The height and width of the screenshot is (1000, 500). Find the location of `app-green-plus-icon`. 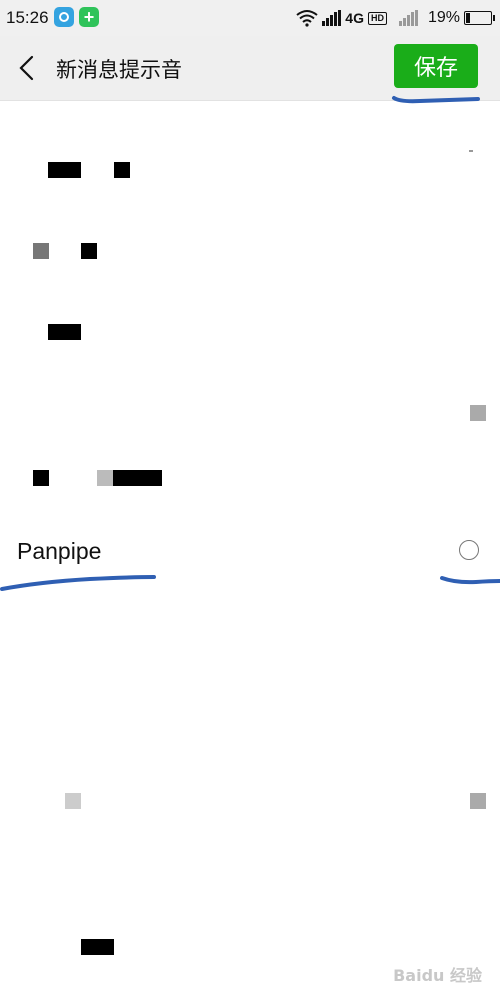

app-green-plus-icon is located at coordinates (89, 17).